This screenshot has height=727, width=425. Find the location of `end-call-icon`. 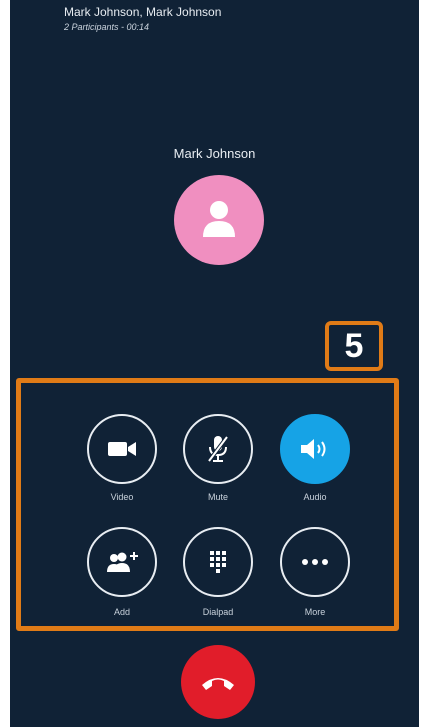

end-call-icon is located at coordinates (218, 684).